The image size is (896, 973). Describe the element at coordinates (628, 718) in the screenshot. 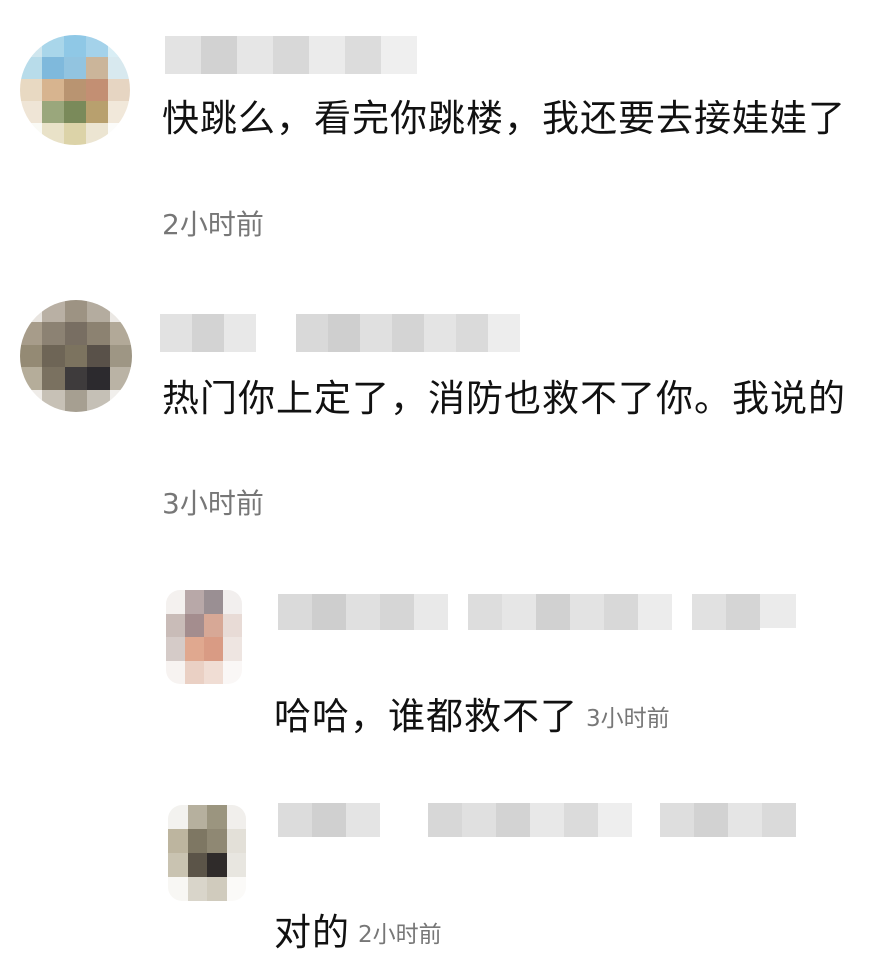

I see `reply-time: 3小时前` at that location.